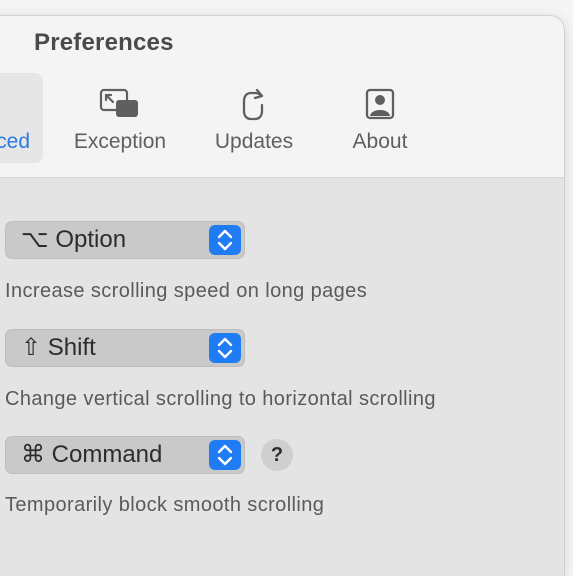 The height and width of the screenshot is (576, 573). I want to click on option-modifier-description: Increase scrolling speed on long pages, so click(186, 291).